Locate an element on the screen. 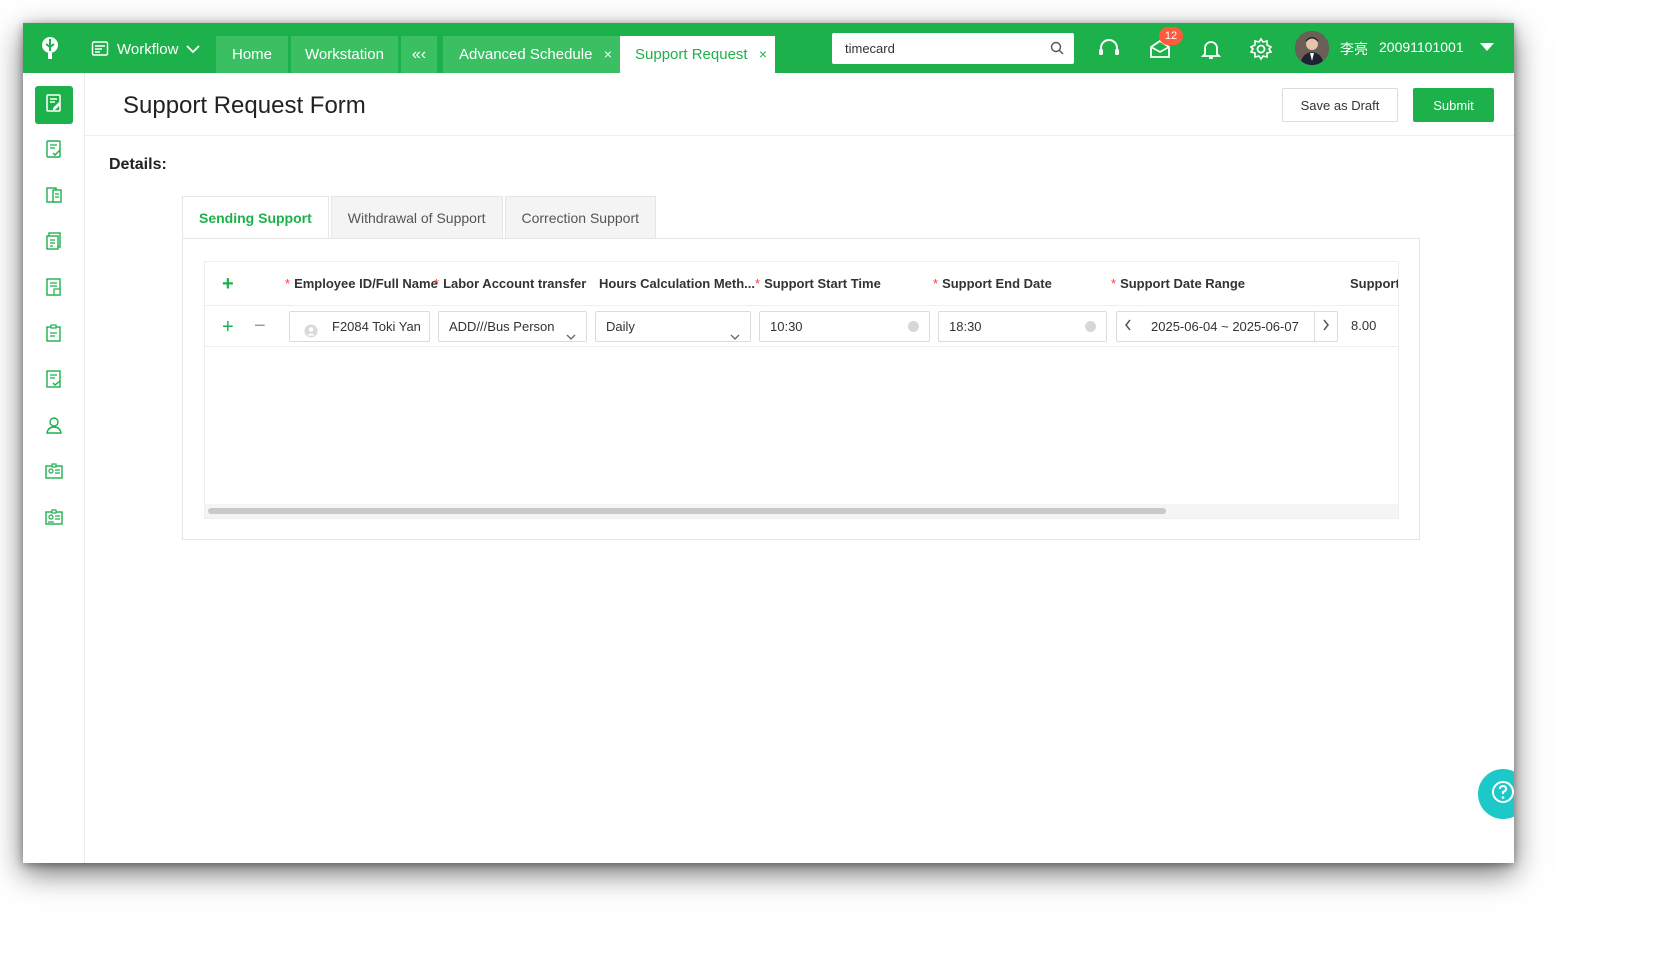 The width and height of the screenshot is (1656, 967). tab-label: Support Request is located at coordinates (691, 54).